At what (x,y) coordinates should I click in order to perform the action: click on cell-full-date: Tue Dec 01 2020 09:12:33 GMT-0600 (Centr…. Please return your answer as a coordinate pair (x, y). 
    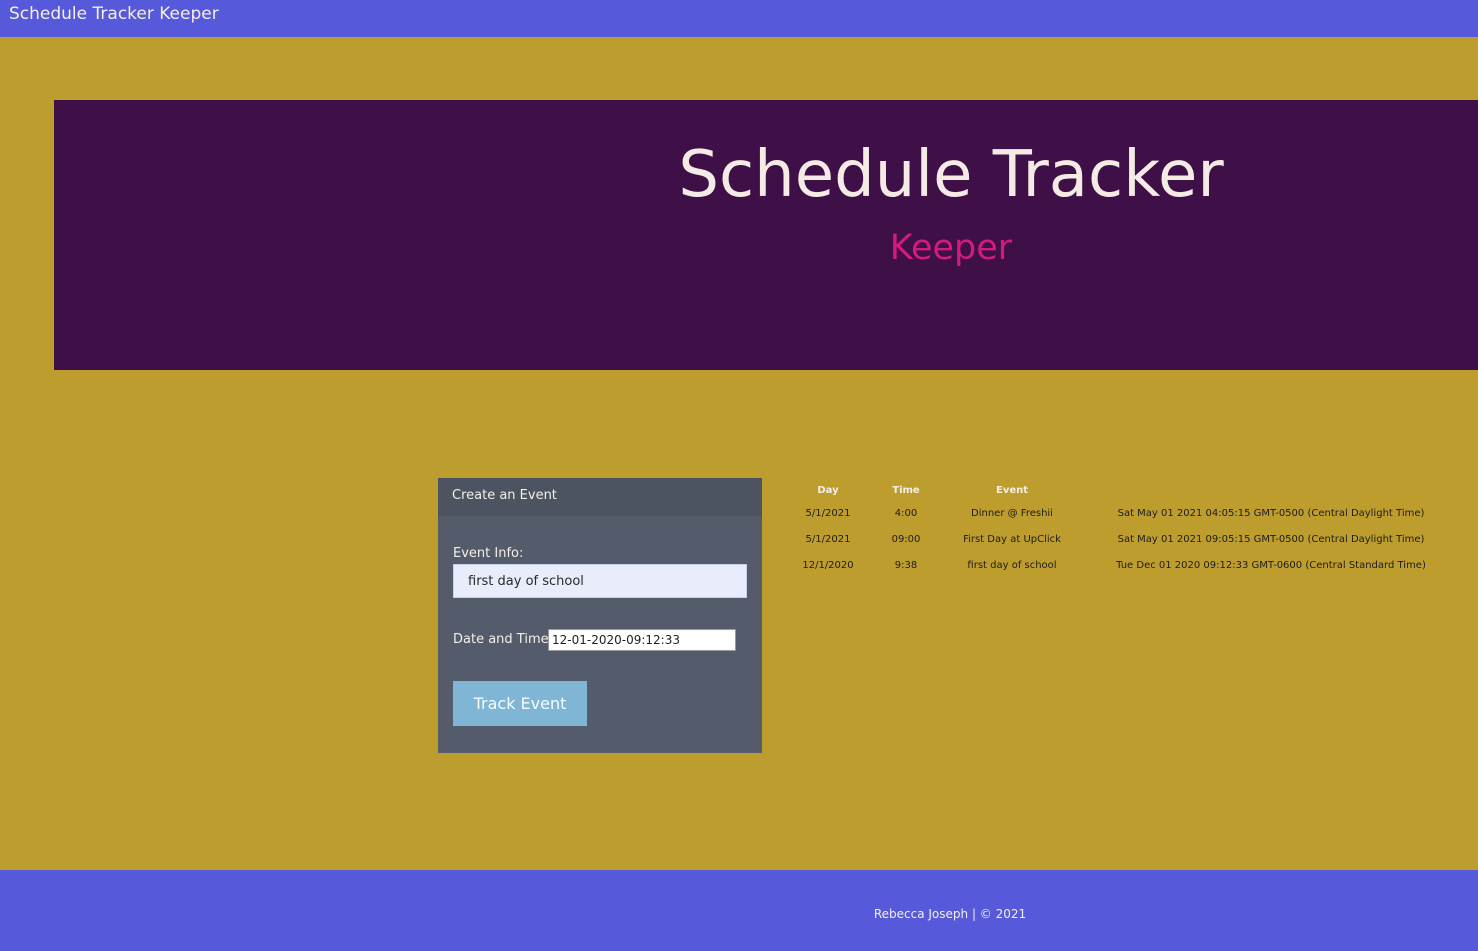
    Looking at the image, I should click on (1271, 565).